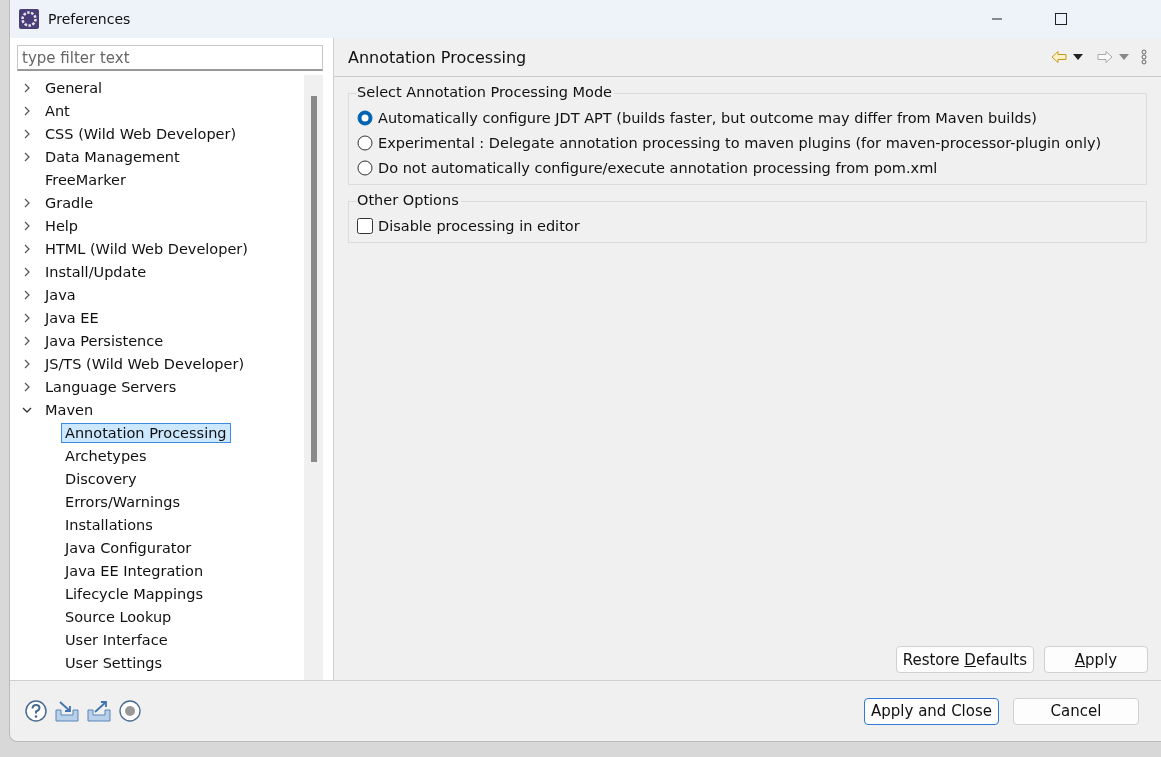 The image size is (1161, 757). What do you see at coordinates (485, 92) in the screenshot?
I see `group-title: Select Annotation Processing Mode` at bounding box center [485, 92].